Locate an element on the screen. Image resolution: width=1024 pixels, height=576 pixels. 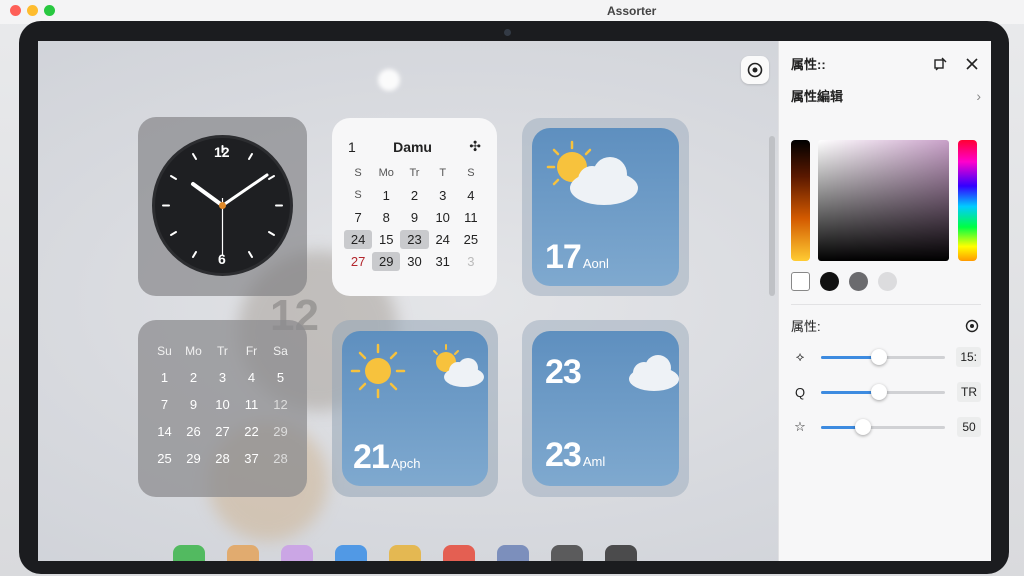
speed-slider is located at coordinates (883, 356).